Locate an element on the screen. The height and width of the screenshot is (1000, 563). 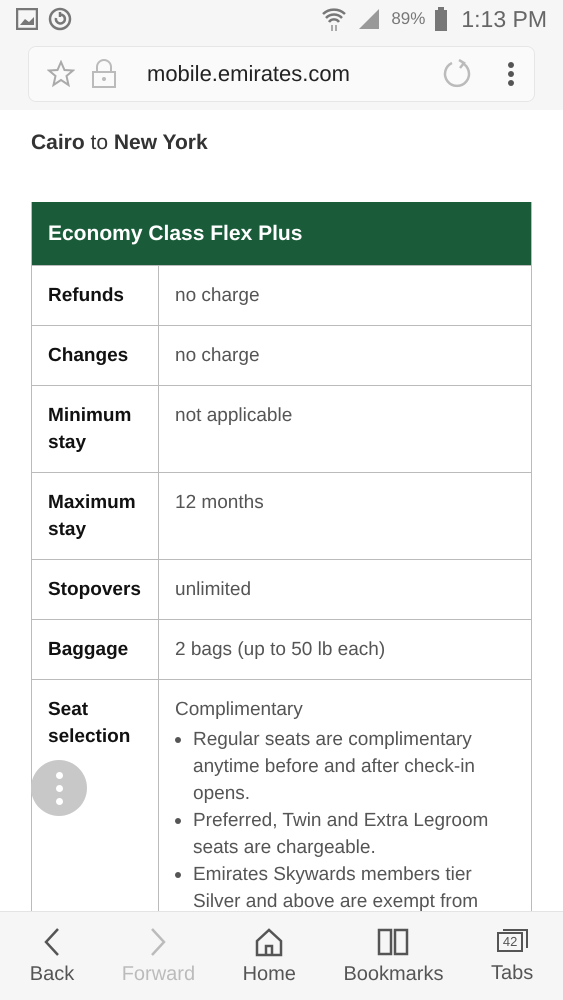
row-value: Complimentary is located at coordinates (239, 710).